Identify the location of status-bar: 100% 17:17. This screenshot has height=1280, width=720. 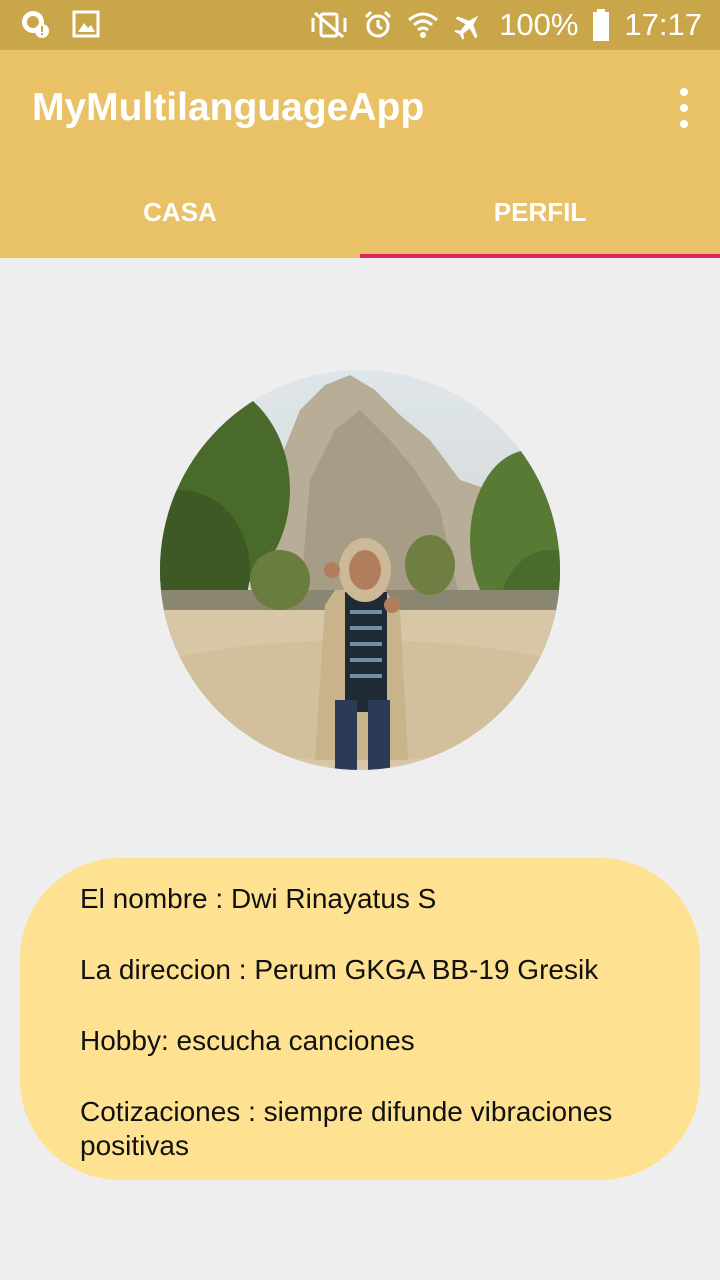
(360, 25).